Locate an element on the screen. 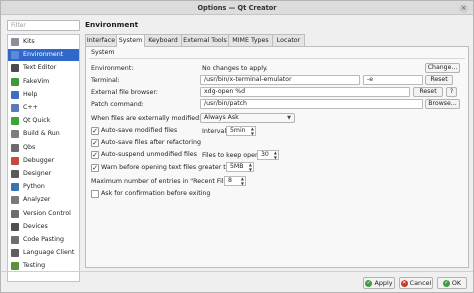 The height and width of the screenshot is (293, 474). sidebar-item-label: Python is located at coordinates (34, 187).